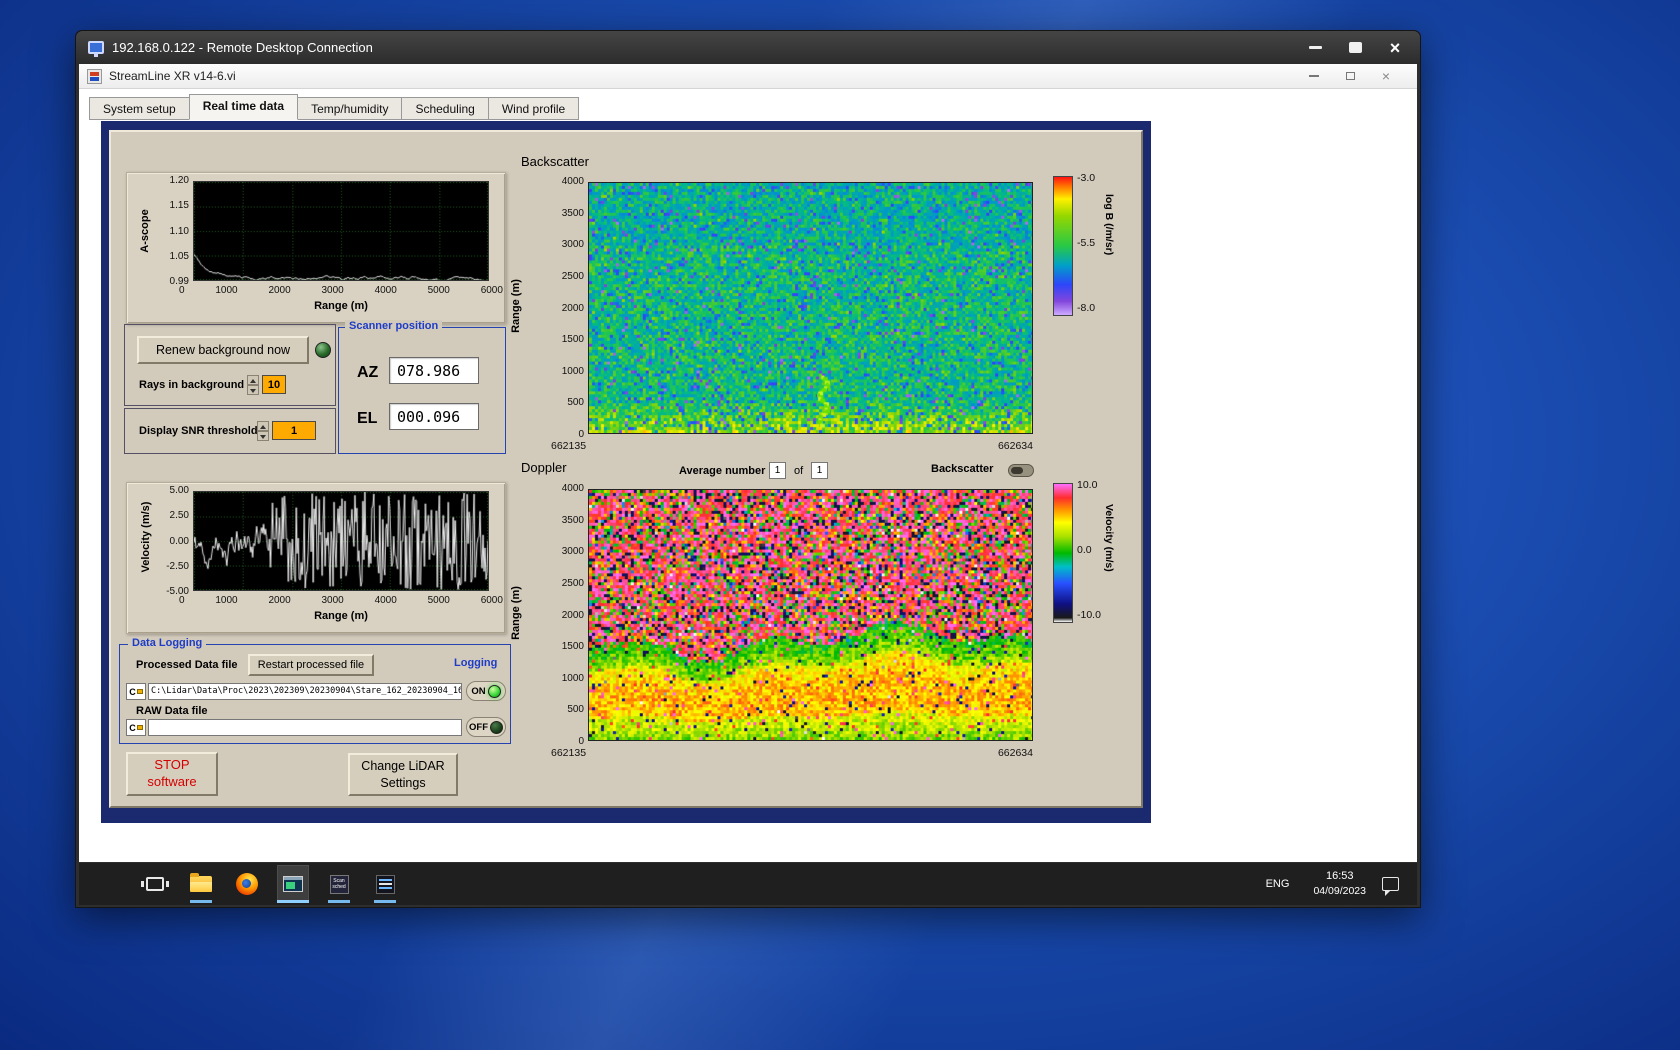  I want to click on snr-value-field: 1, so click(294, 430).